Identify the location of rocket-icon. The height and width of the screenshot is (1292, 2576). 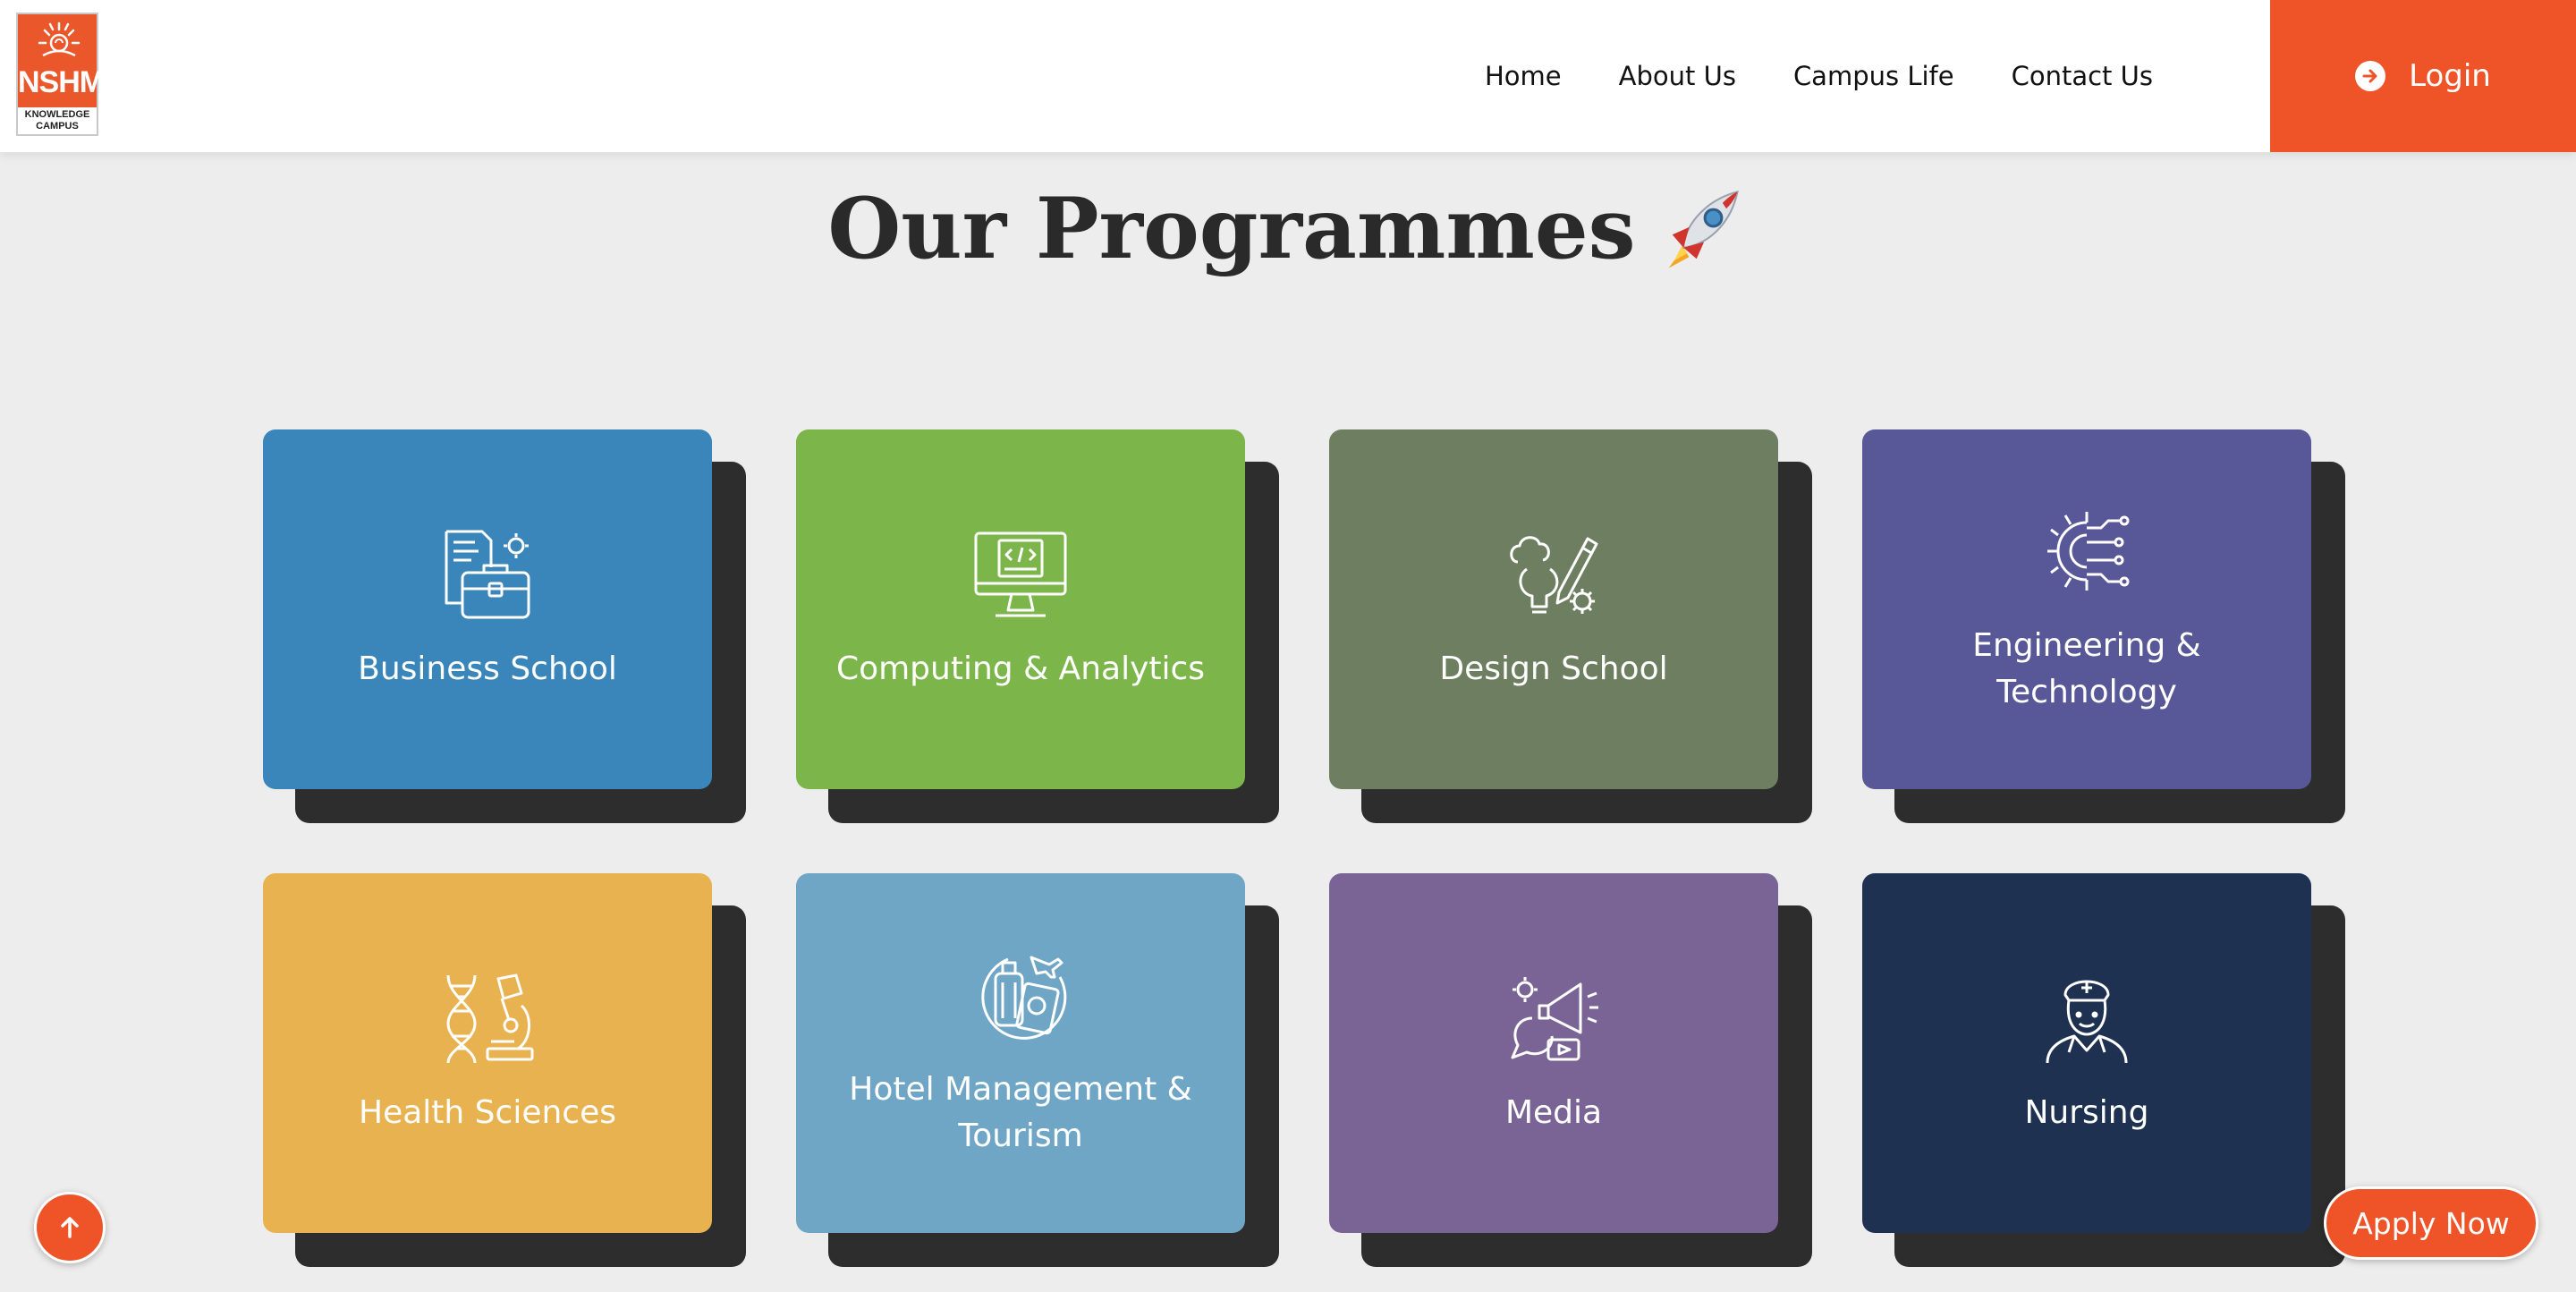
(1703, 229).